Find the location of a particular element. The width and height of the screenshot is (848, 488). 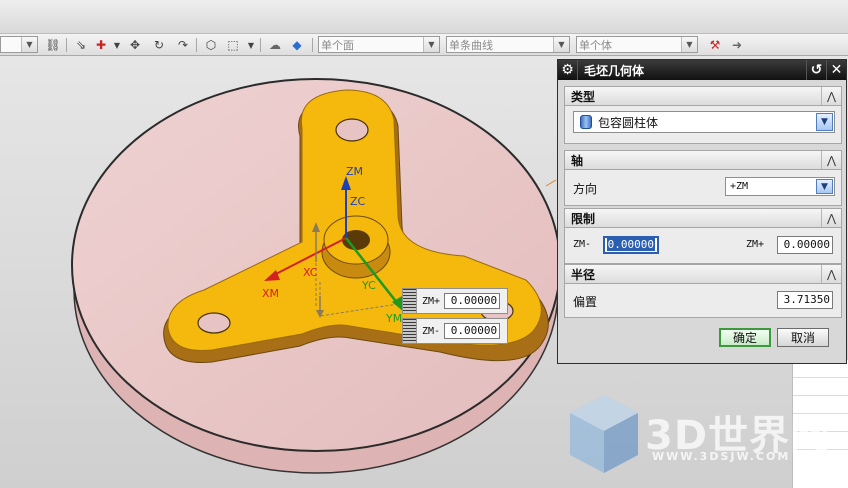

filter-settings-icon: ⚒ is located at coordinates (715, 45).